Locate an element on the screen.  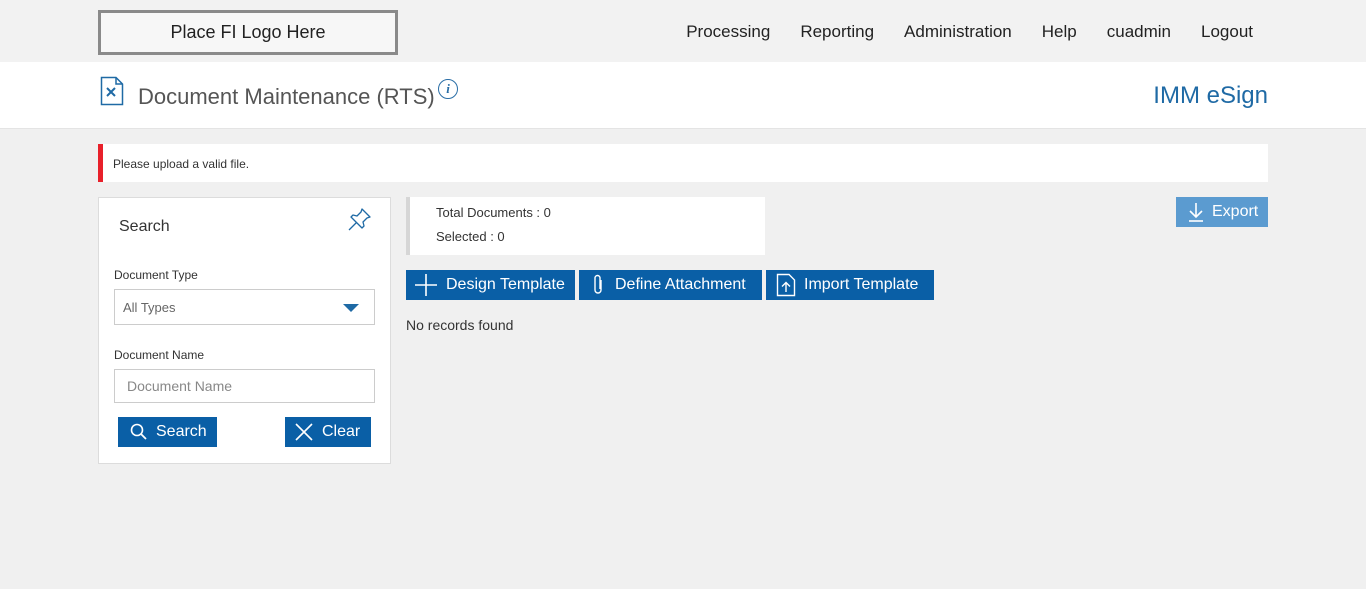
document-type-label: Document Type is located at coordinates (156, 275).